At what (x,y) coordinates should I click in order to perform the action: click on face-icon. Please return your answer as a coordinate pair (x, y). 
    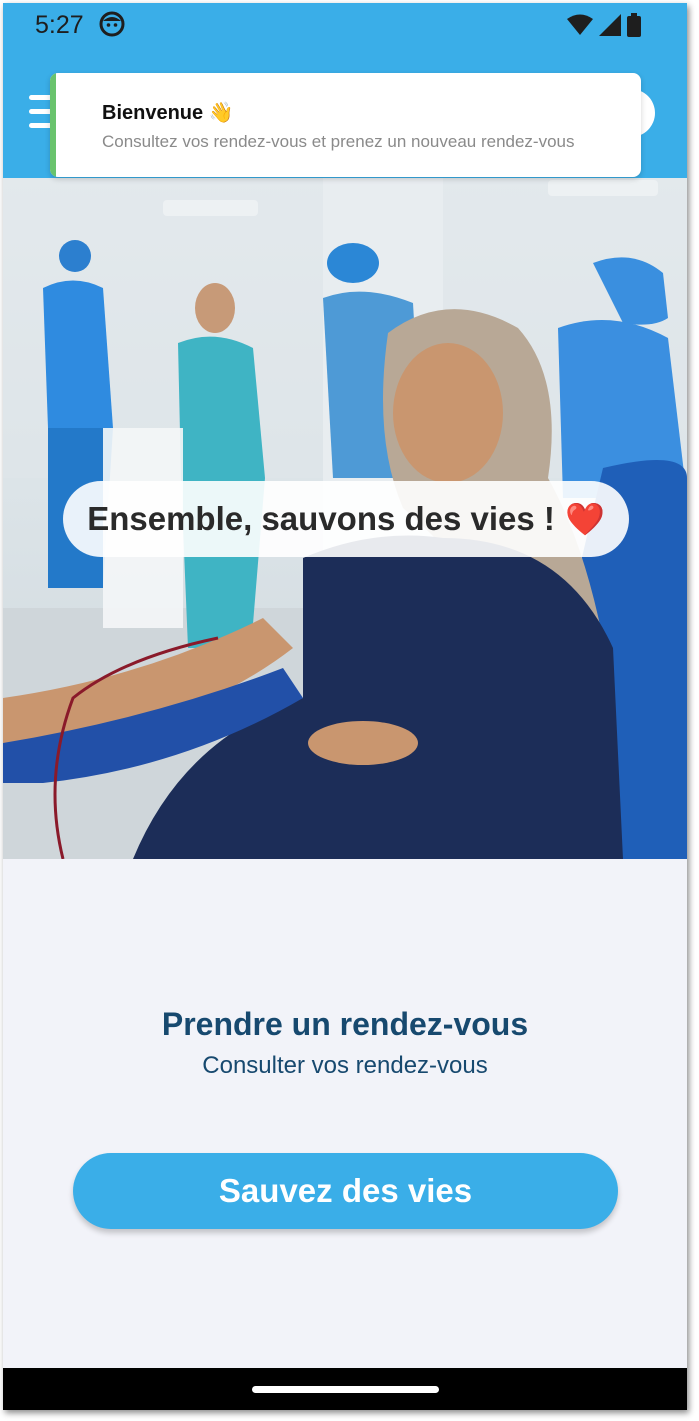
    Looking at the image, I should click on (112, 24).